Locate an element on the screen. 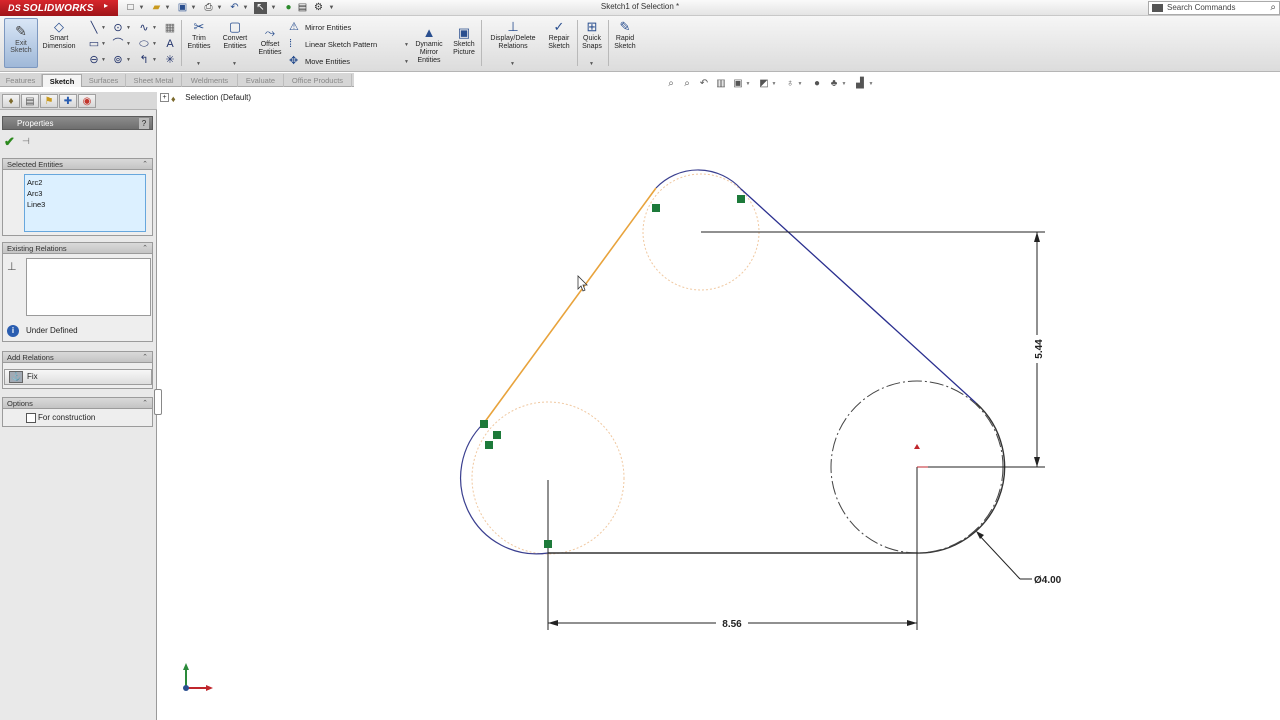 The image size is (1280, 720). section-view-icon: ▥ is located at coordinates (721, 84).